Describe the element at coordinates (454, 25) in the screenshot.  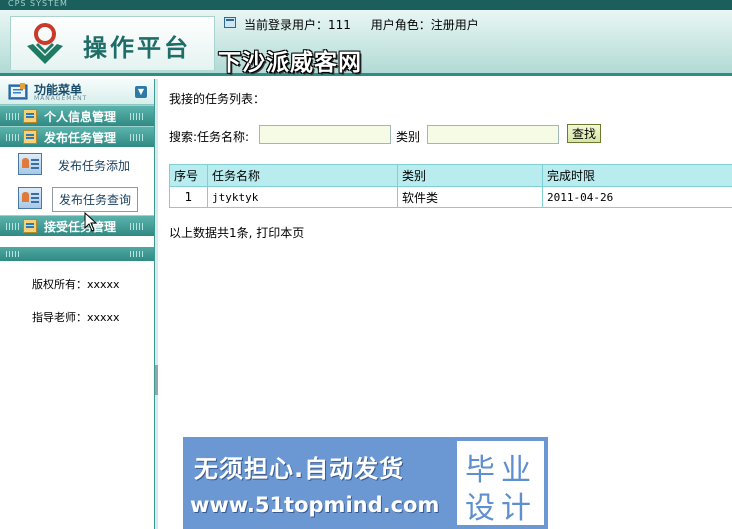
I see `role-value: 注册用户` at that location.